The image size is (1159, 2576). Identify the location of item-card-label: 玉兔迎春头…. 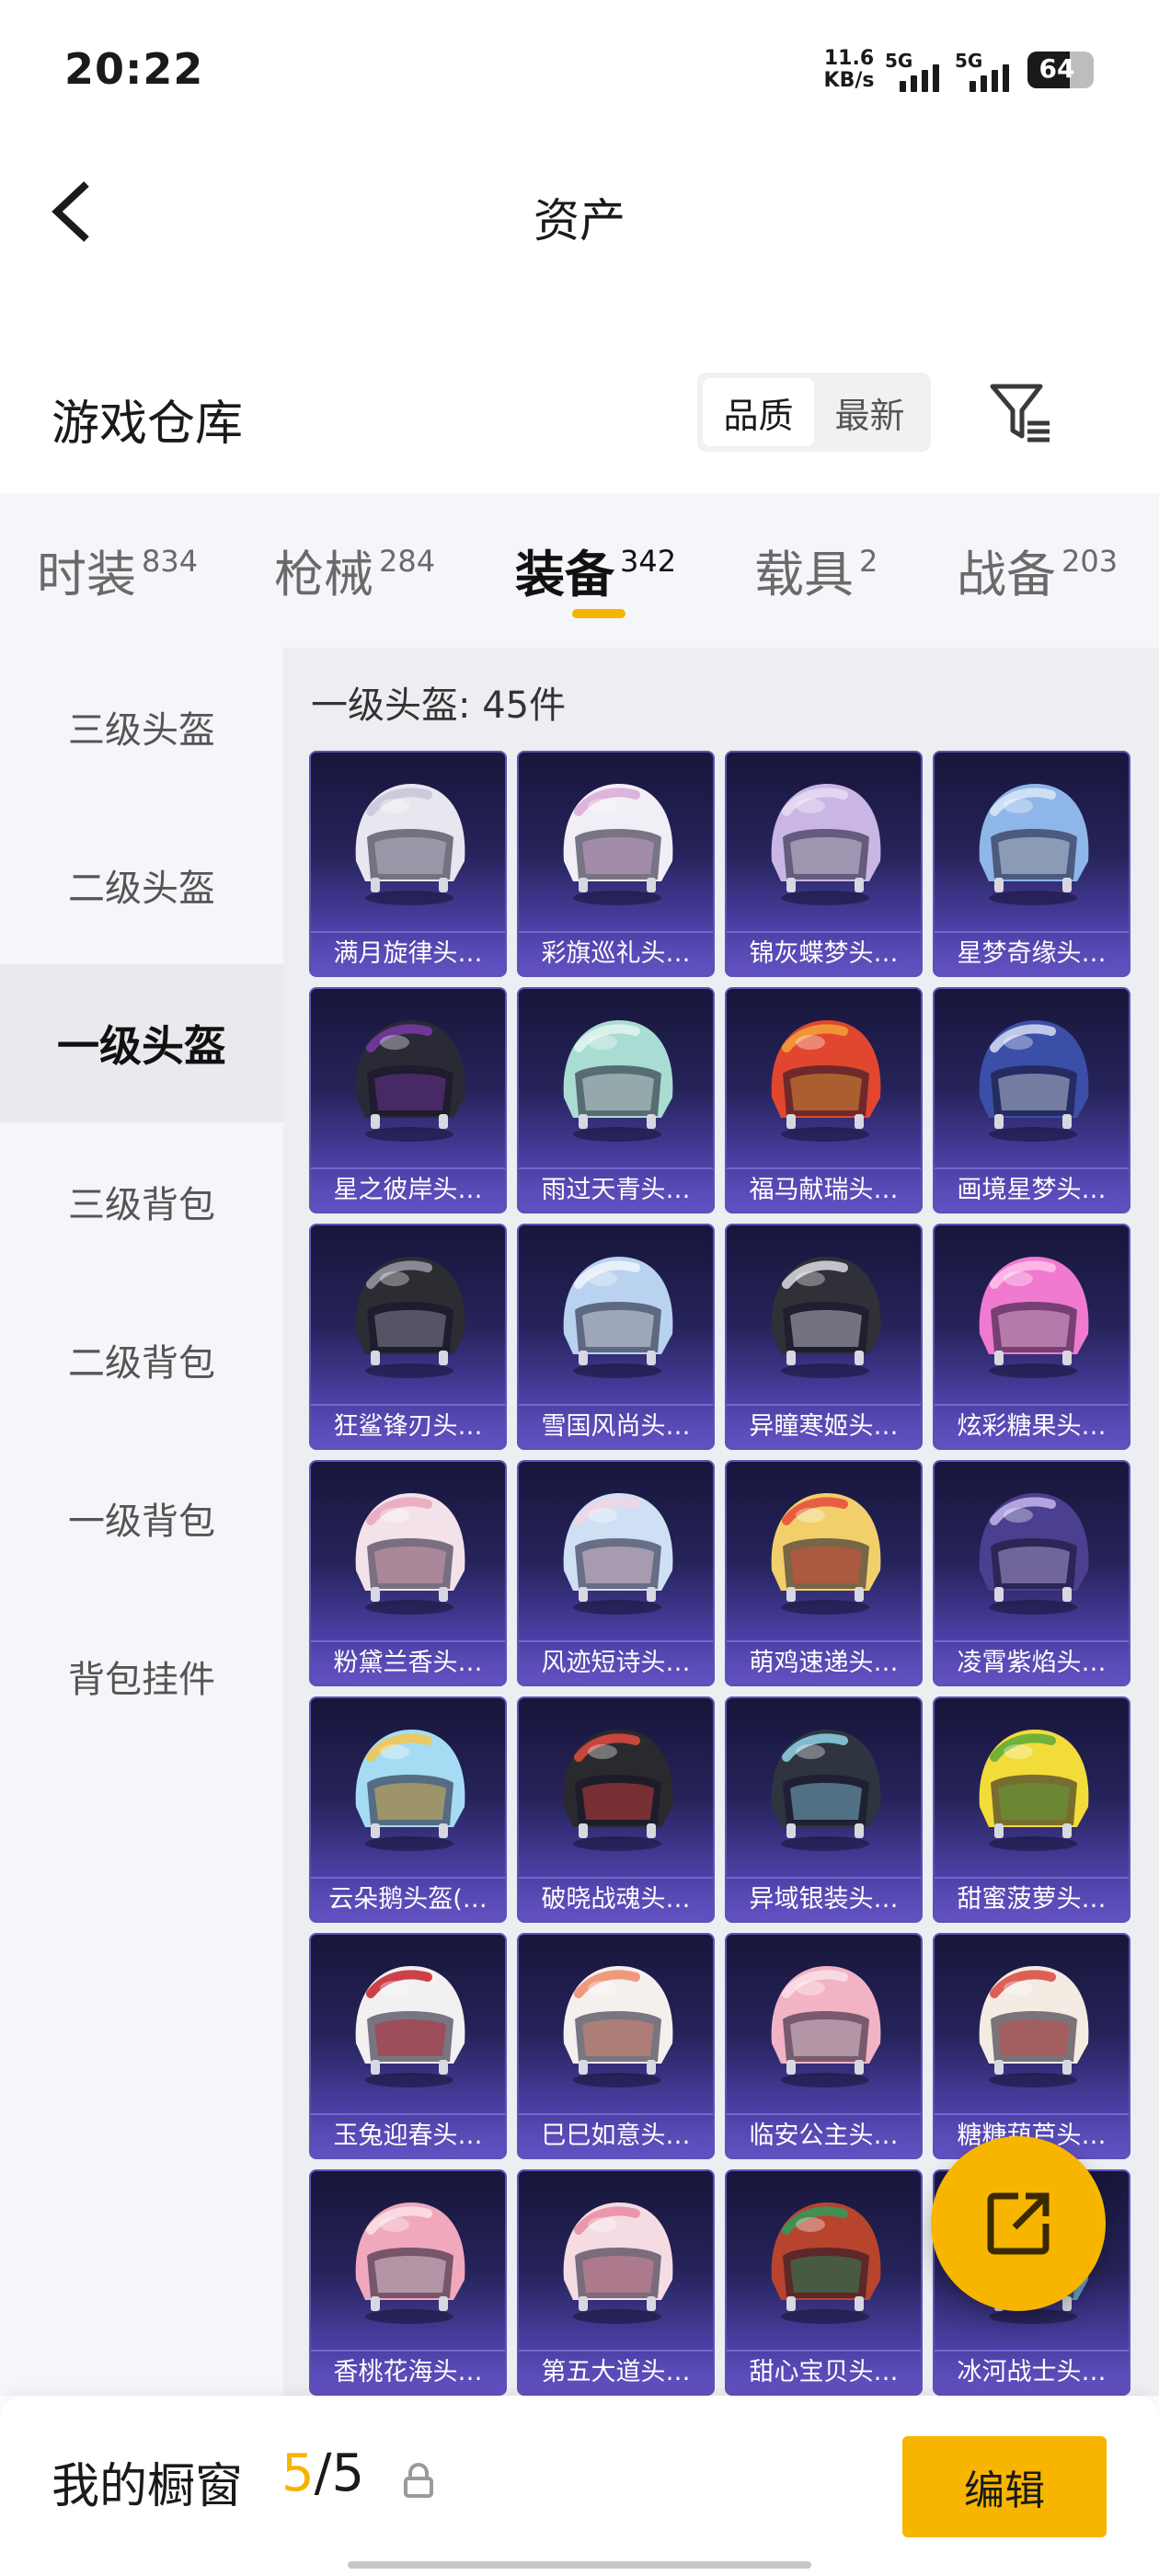
(408, 2135).